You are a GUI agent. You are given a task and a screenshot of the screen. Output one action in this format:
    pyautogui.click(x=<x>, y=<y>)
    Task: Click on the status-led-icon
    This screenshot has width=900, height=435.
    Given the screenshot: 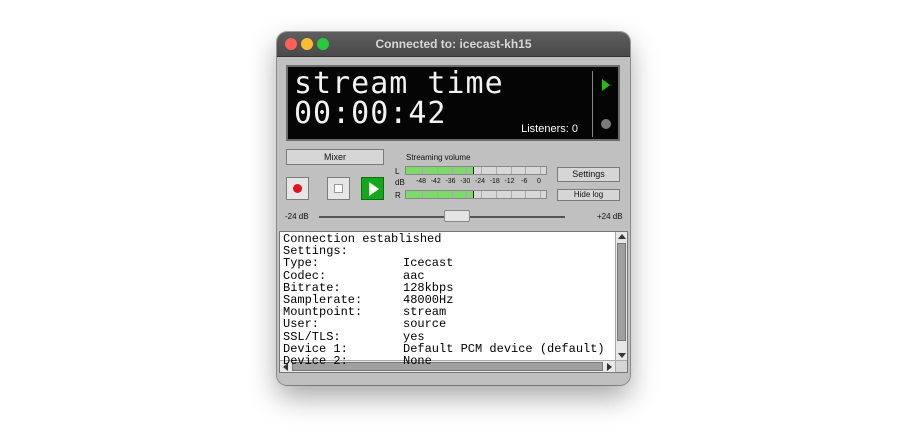 What is the action you would take?
    pyautogui.click(x=606, y=124)
    